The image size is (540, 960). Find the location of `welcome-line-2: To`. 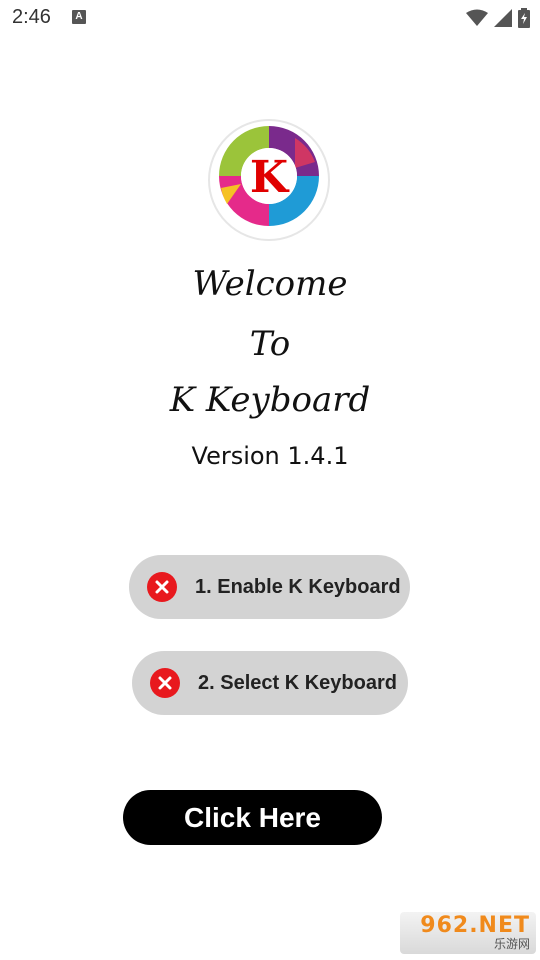

welcome-line-2: To is located at coordinates (270, 344).